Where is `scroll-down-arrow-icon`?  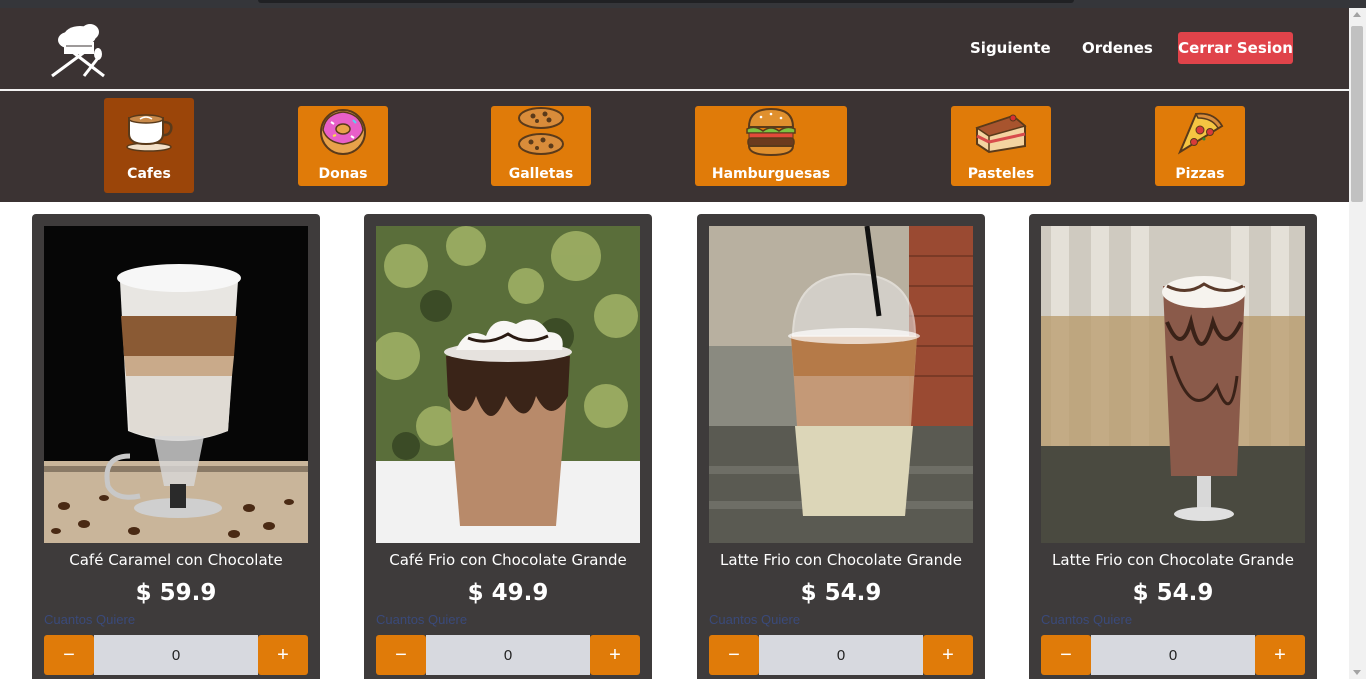 scroll-down-arrow-icon is located at coordinates (1357, 672).